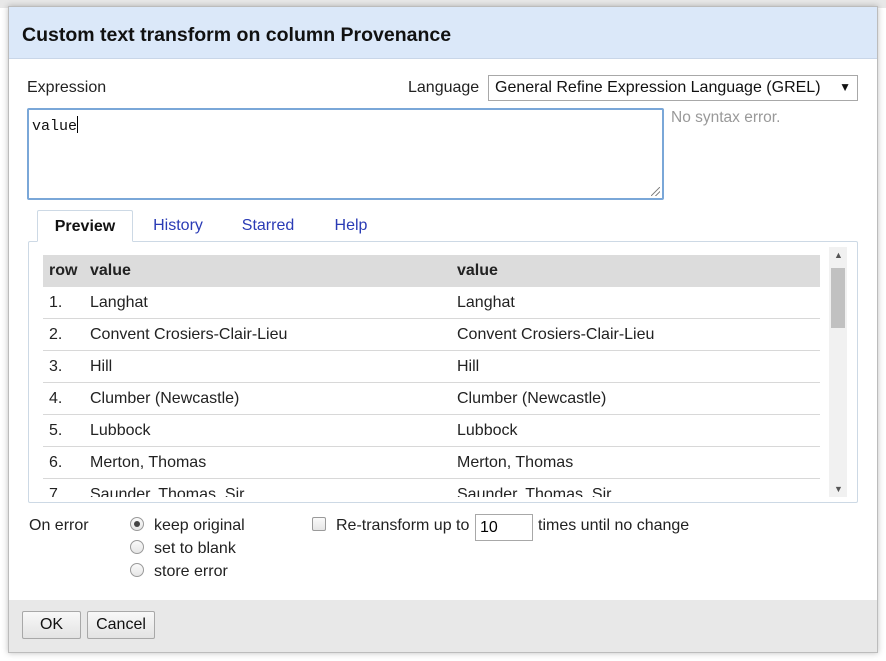  Describe the element at coordinates (838, 255) in the screenshot. I see `scroll-up-arrow-icon: ▲` at that location.